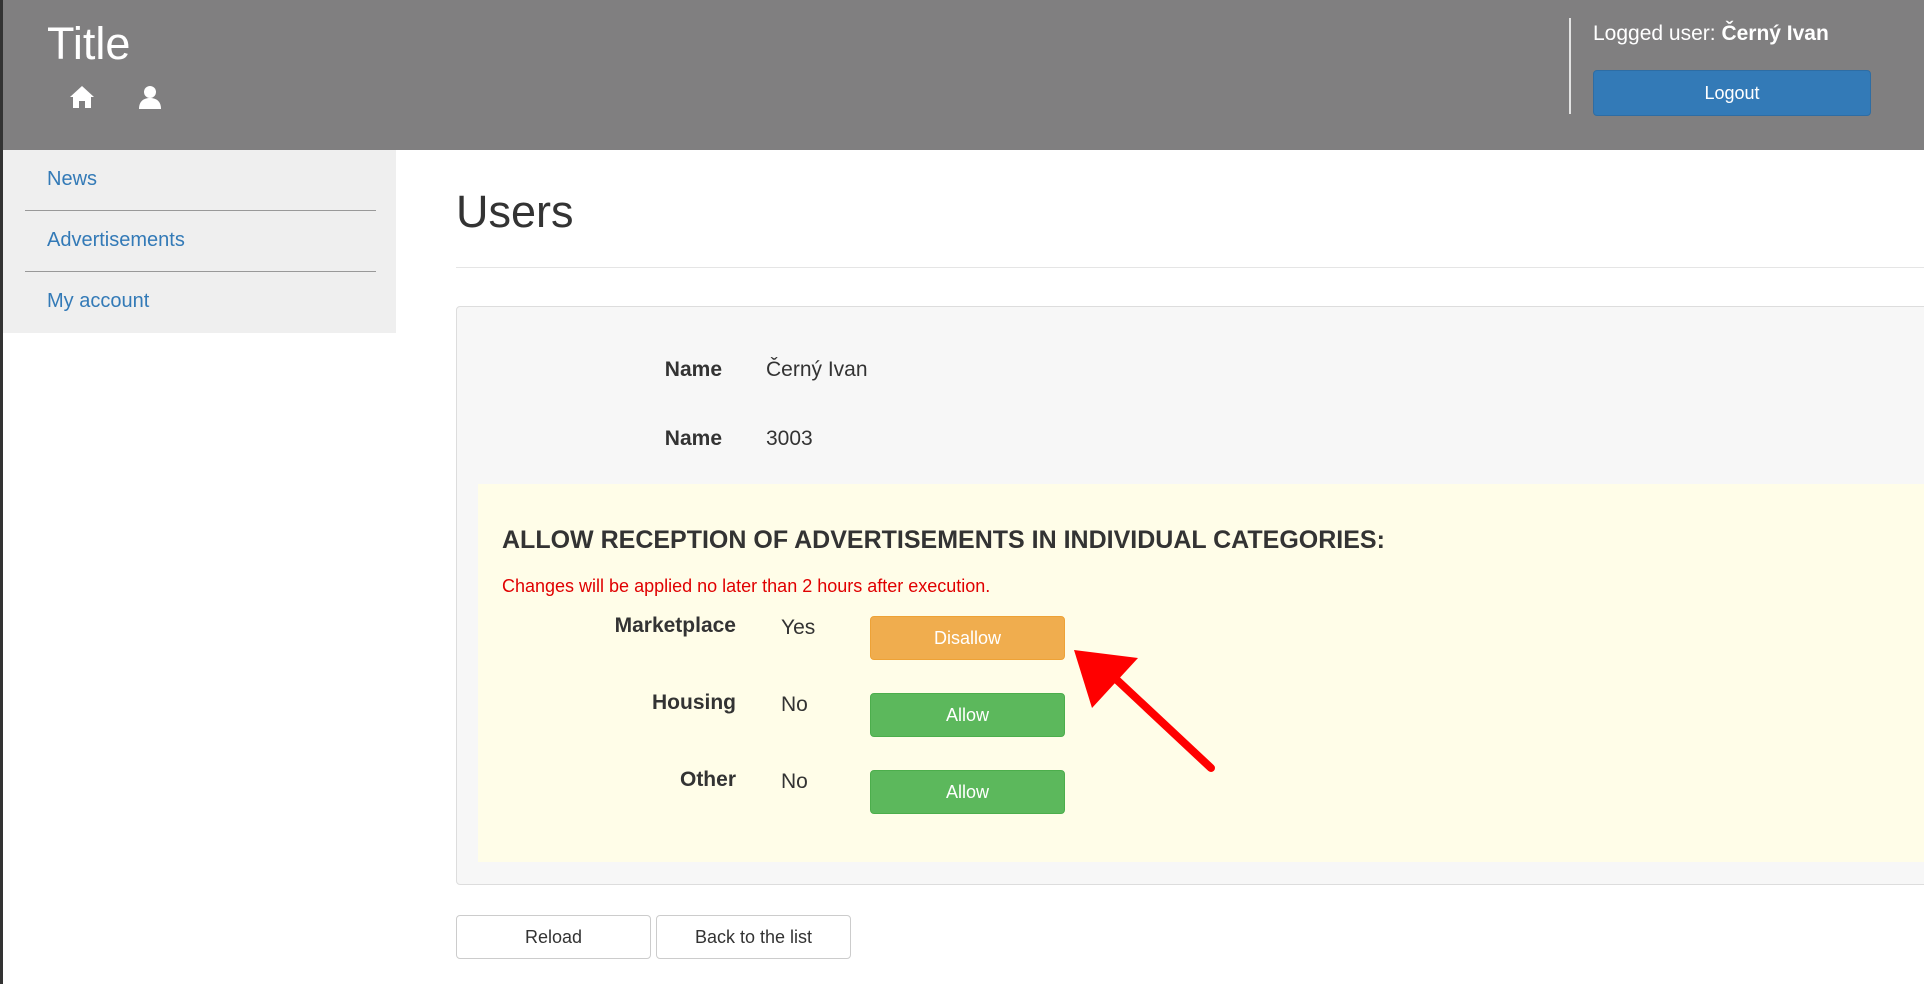 The width and height of the screenshot is (1924, 984). Describe the element at coordinates (1144, 711) in the screenshot. I see `annotation-arrow-icon` at that location.